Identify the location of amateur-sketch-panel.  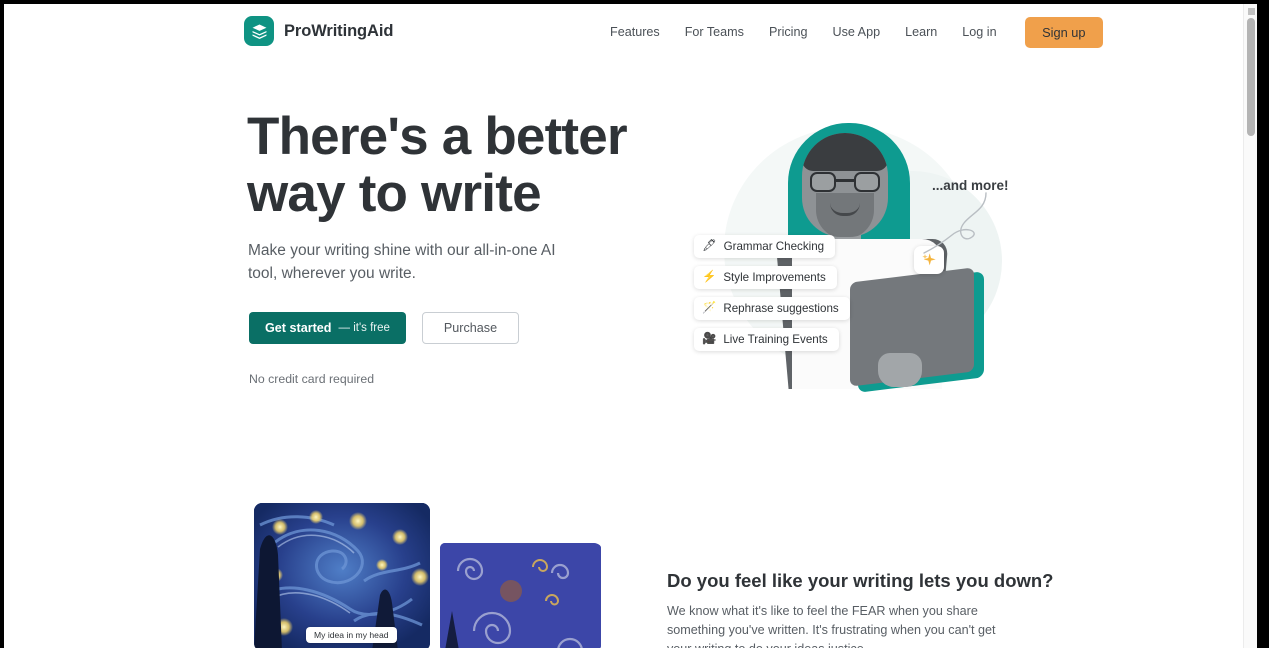
(519, 594).